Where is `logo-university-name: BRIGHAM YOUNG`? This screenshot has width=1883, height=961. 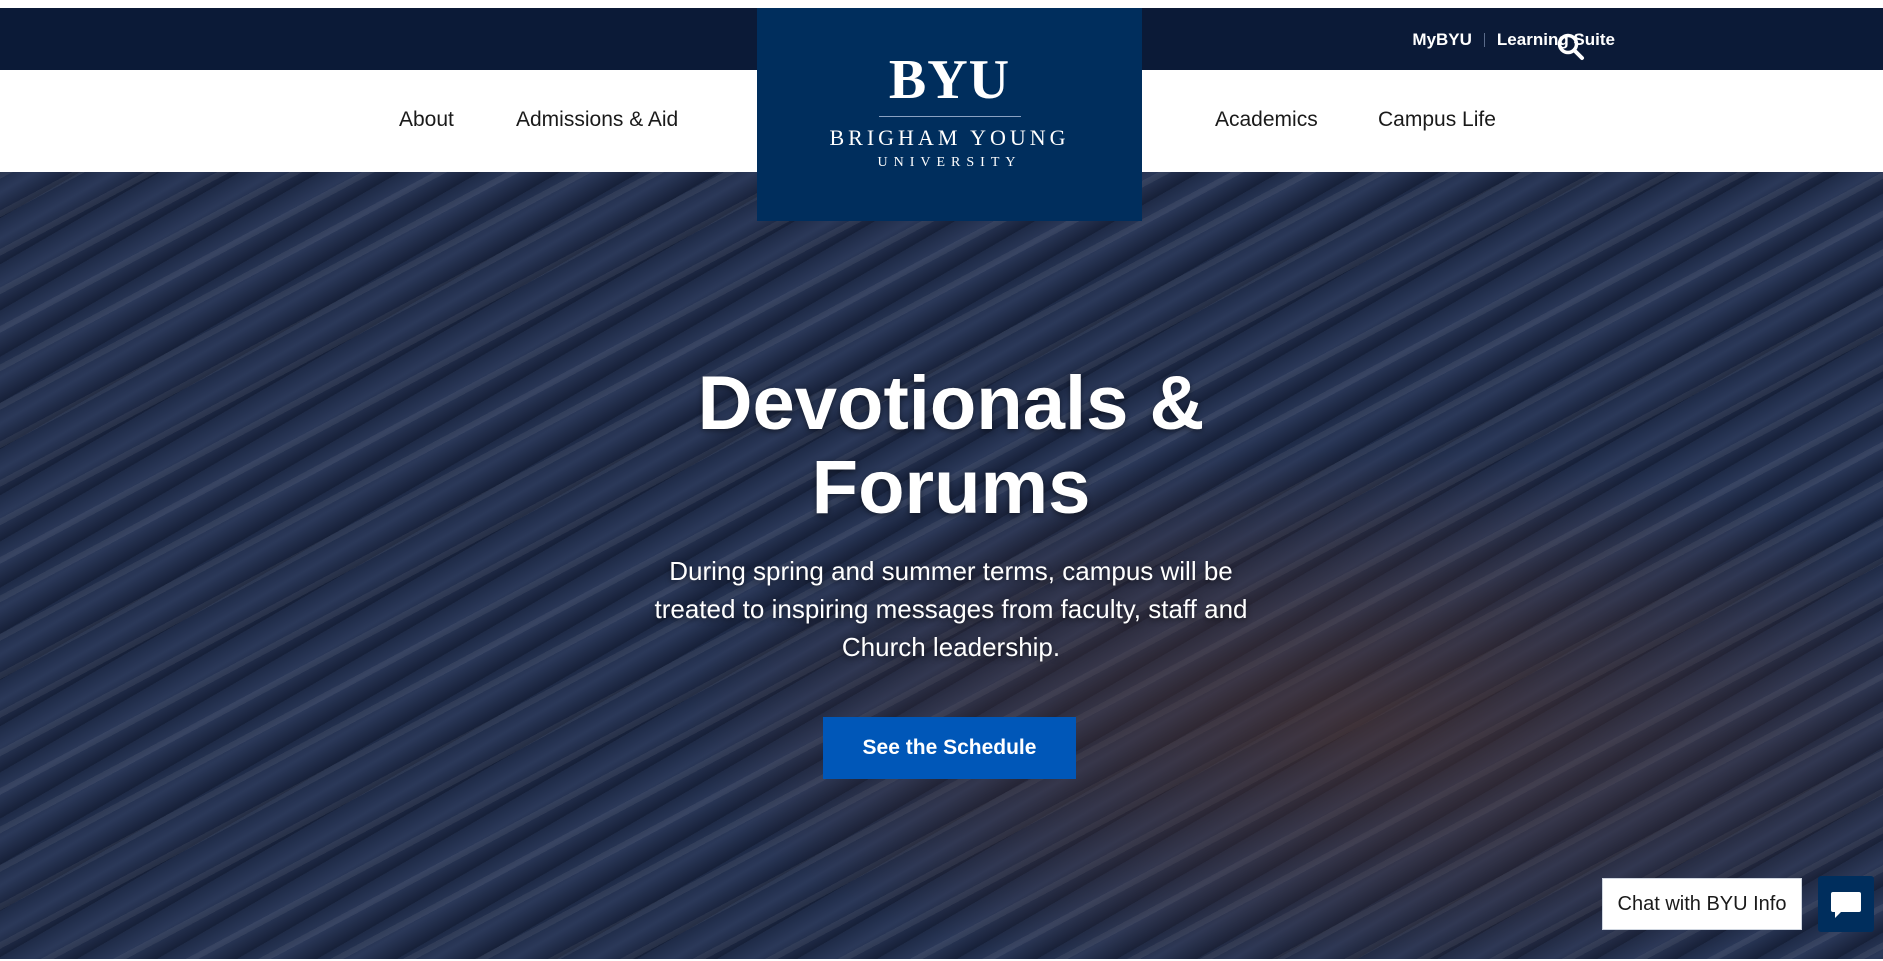
logo-university-name: BRIGHAM YOUNG is located at coordinates (949, 137).